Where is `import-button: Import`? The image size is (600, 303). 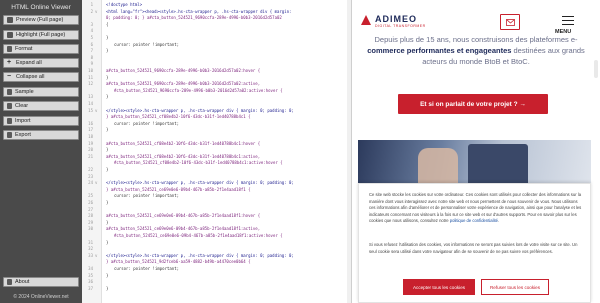 import-button: Import is located at coordinates (41, 121).